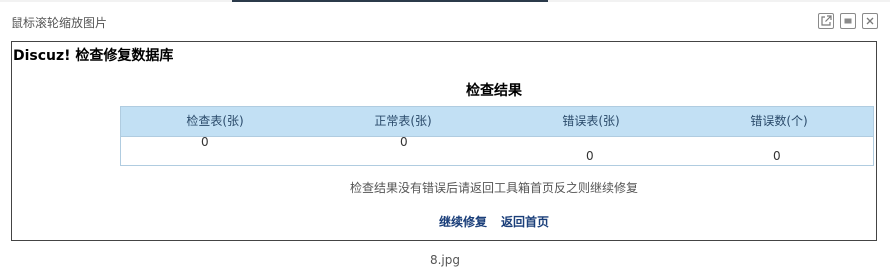  Describe the element at coordinates (390, 1) in the screenshot. I see `top-strip-dark-segment` at that location.